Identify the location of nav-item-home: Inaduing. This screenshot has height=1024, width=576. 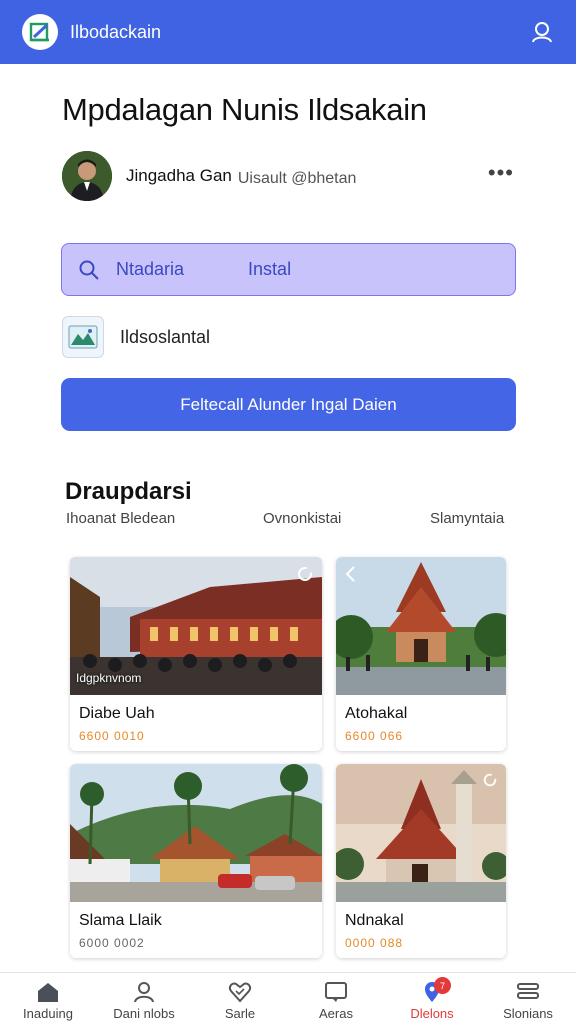
(48, 998).